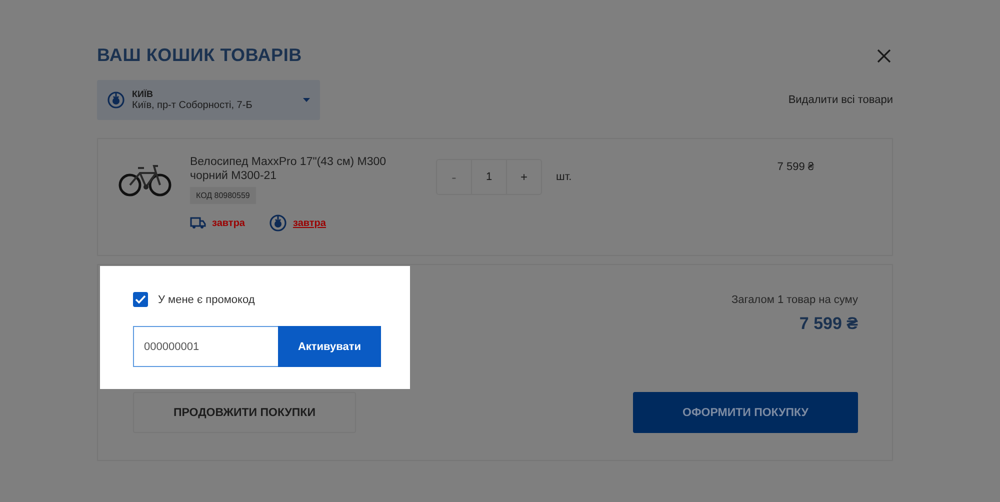  Describe the element at coordinates (244, 412) in the screenshot. I see `continue-shopping-button: ПРОДОВЖИТИ ПОКУПКИ` at that location.